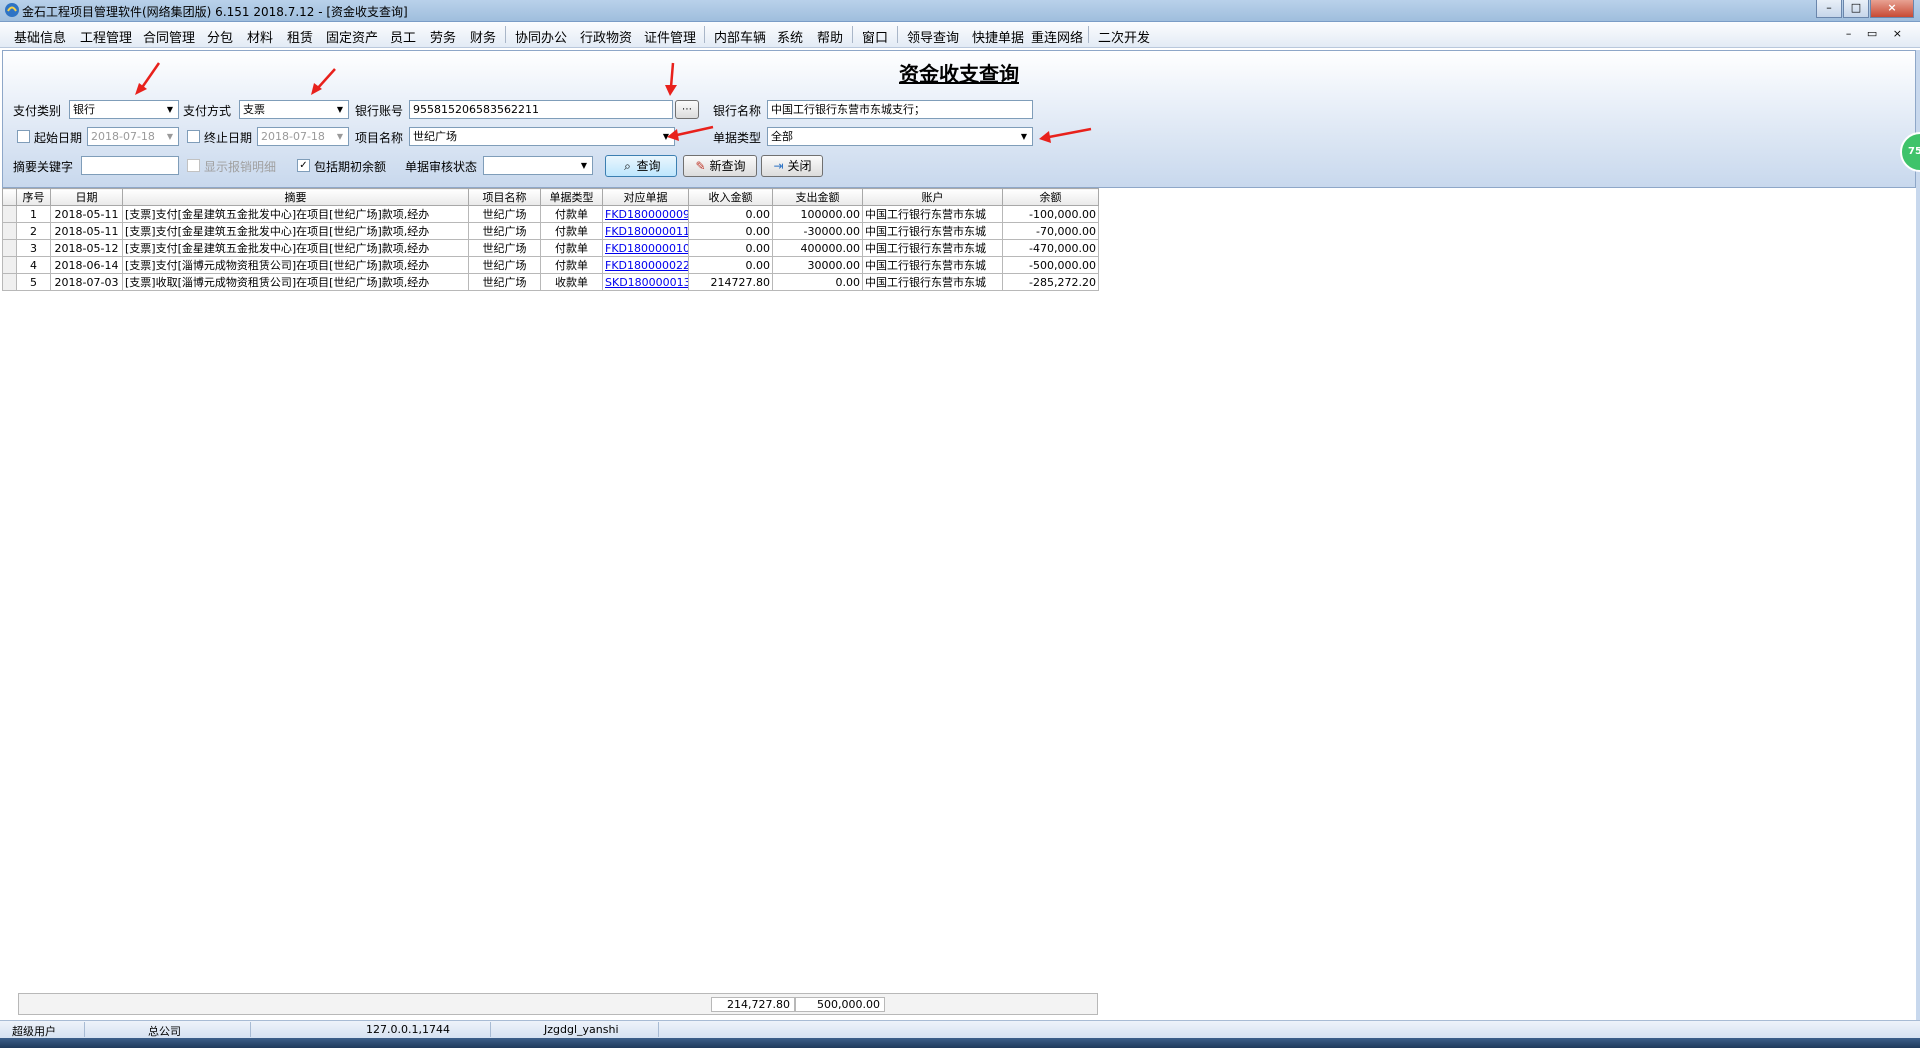 The width and height of the screenshot is (1920, 1048). Describe the element at coordinates (23, 136) in the screenshot. I see `start-date-checkbox` at that location.